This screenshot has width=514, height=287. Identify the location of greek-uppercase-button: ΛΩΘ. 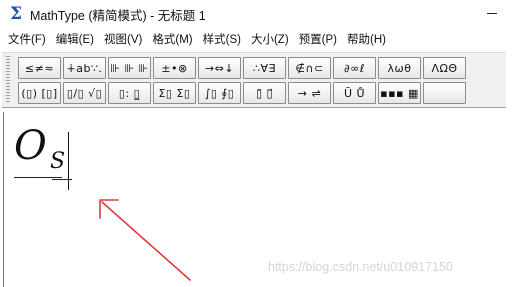
(444, 68).